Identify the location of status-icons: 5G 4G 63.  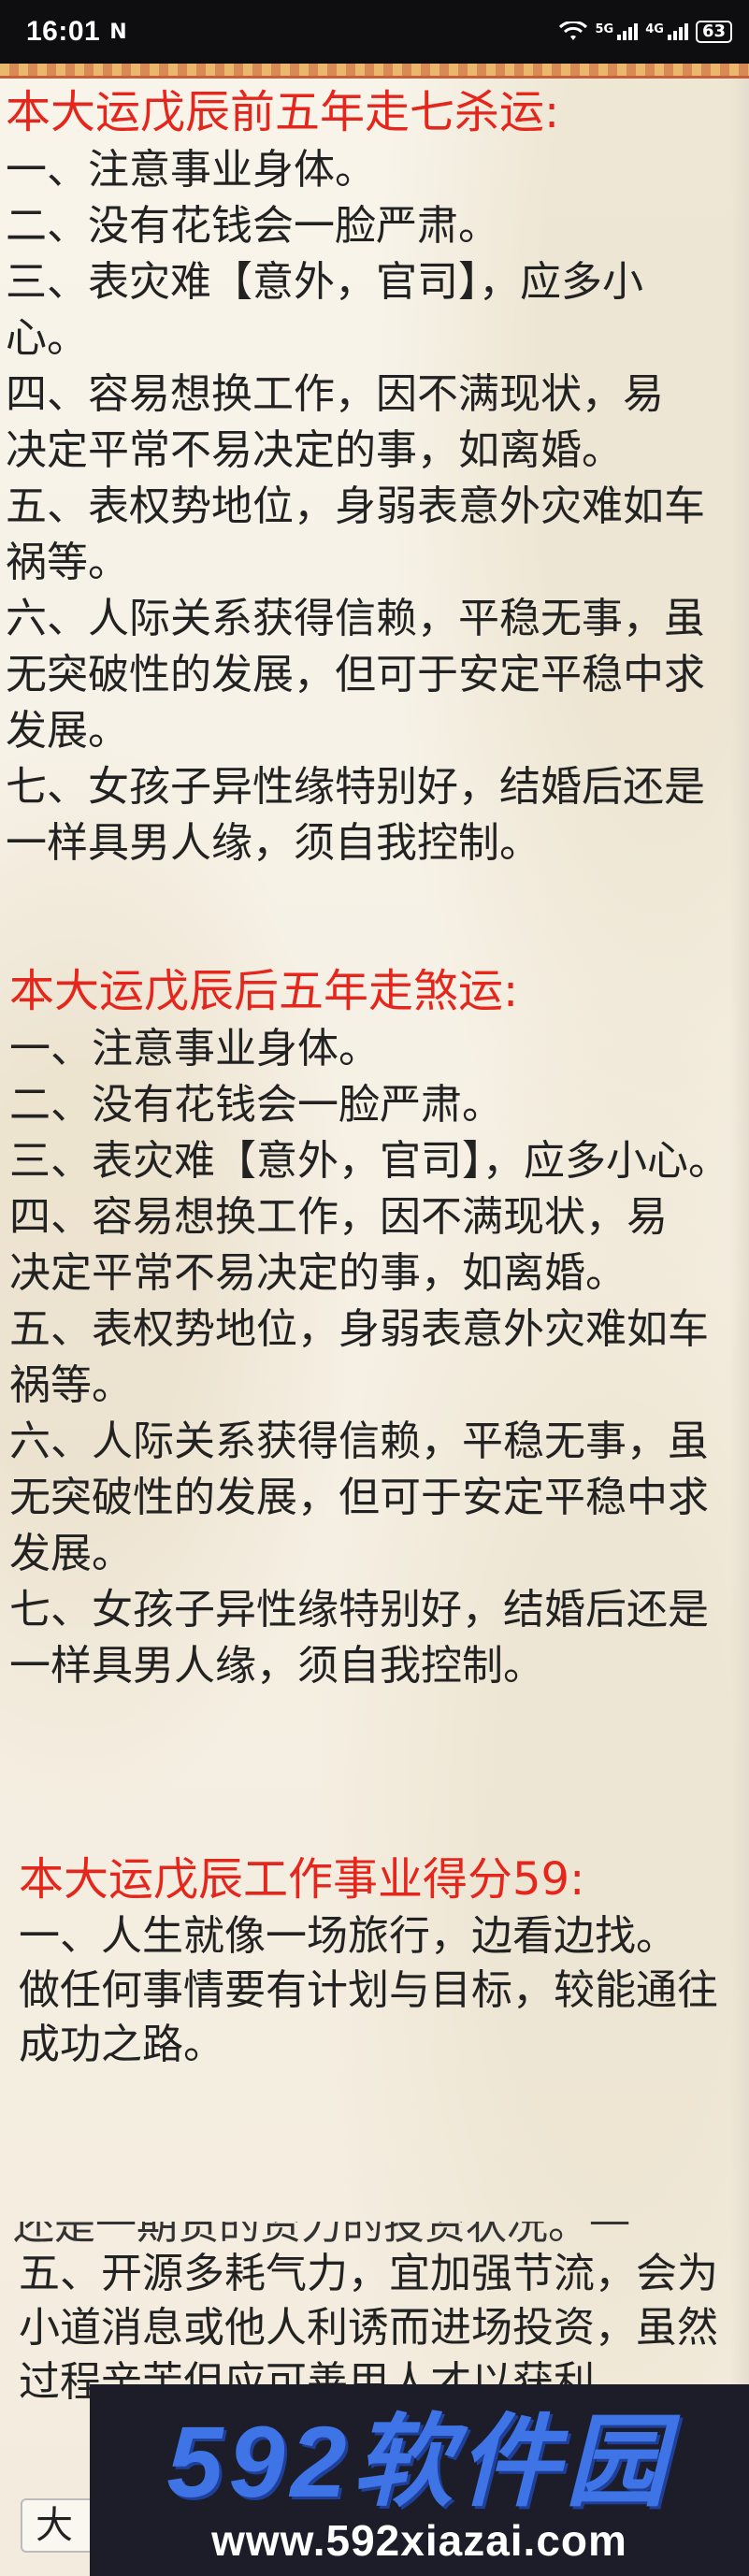
(645, 32).